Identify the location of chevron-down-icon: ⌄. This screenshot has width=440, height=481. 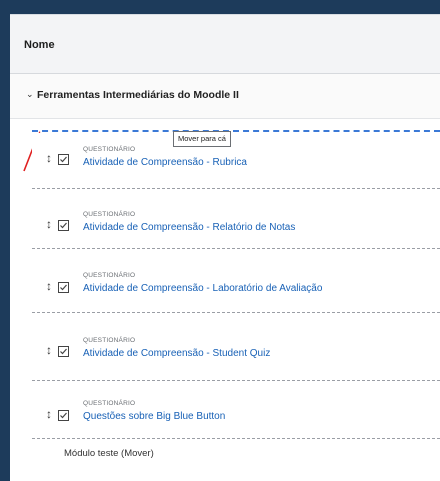
(30, 94).